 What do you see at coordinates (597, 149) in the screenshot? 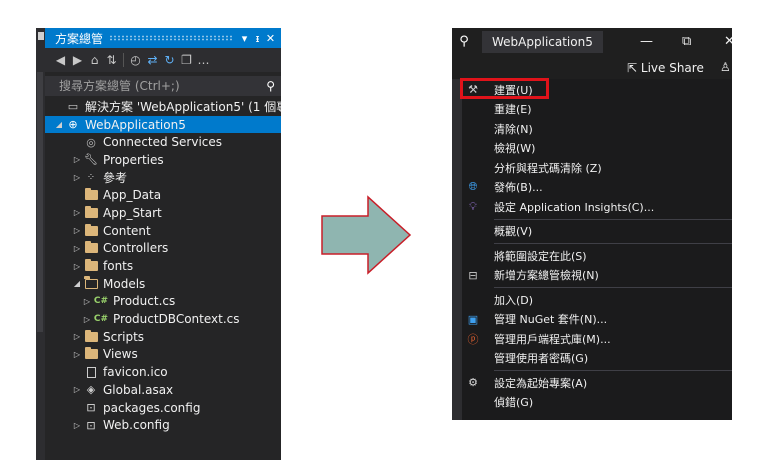
I see `menu-item: 檢視(W)` at bounding box center [597, 149].